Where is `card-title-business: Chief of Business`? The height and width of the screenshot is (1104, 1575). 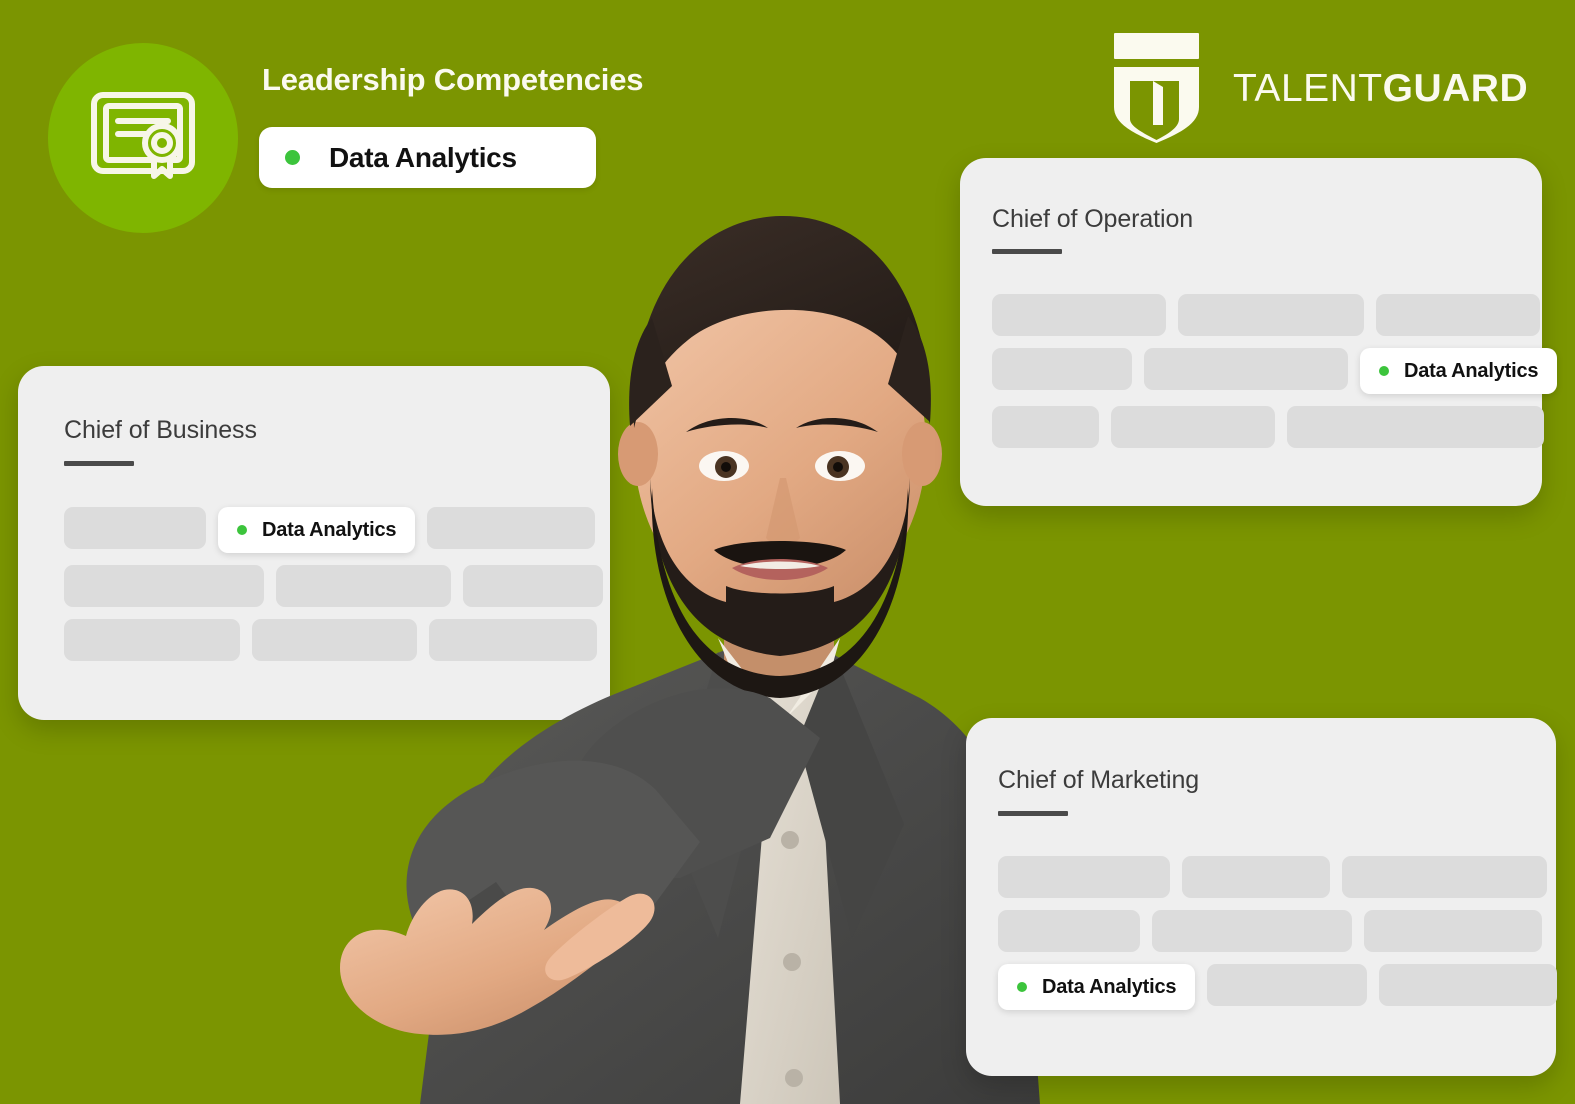
card-title-business: Chief of Business is located at coordinates (160, 430).